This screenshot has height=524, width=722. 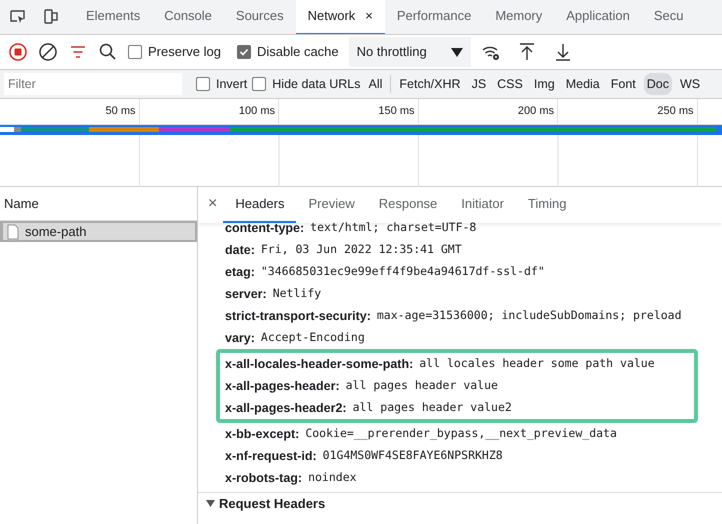 I want to click on header-value: 01G4MS0WF4SE8FAYE6NPSRKHZ8, so click(x=412, y=455).